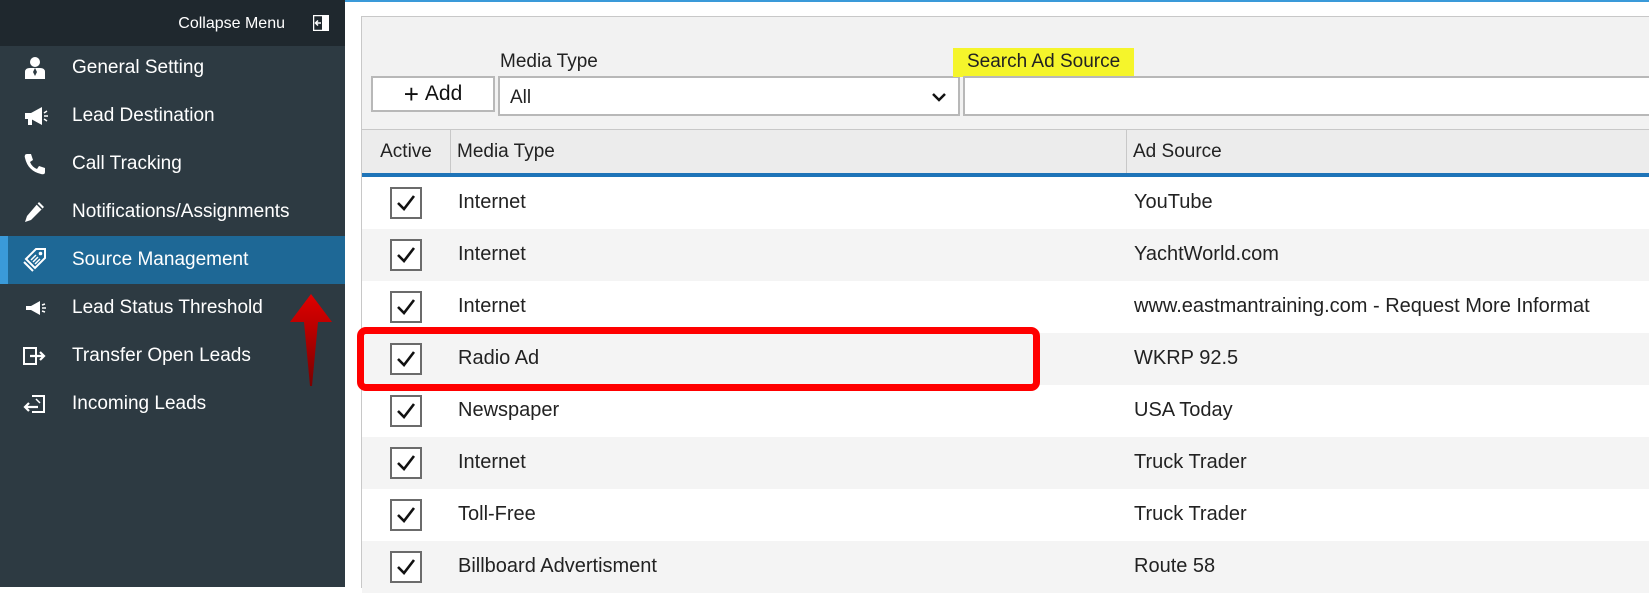  I want to click on sidebar-item-label: Lead Destination, so click(143, 115).